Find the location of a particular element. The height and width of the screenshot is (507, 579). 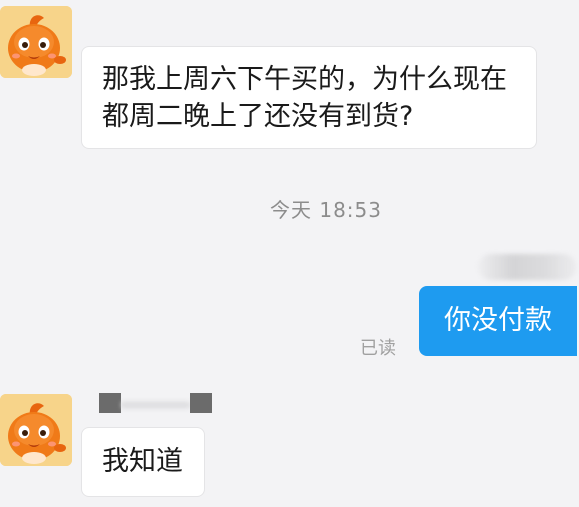

incoming-message-bubble: 我知道 is located at coordinates (143, 462).